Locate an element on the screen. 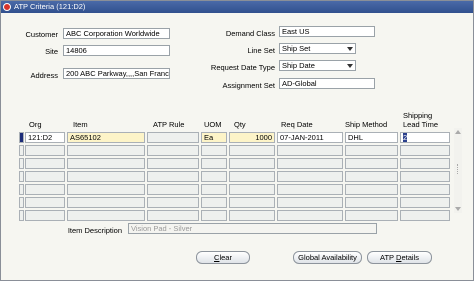 The width and height of the screenshot is (474, 281). column-header-qty: Qty is located at coordinates (240, 124).